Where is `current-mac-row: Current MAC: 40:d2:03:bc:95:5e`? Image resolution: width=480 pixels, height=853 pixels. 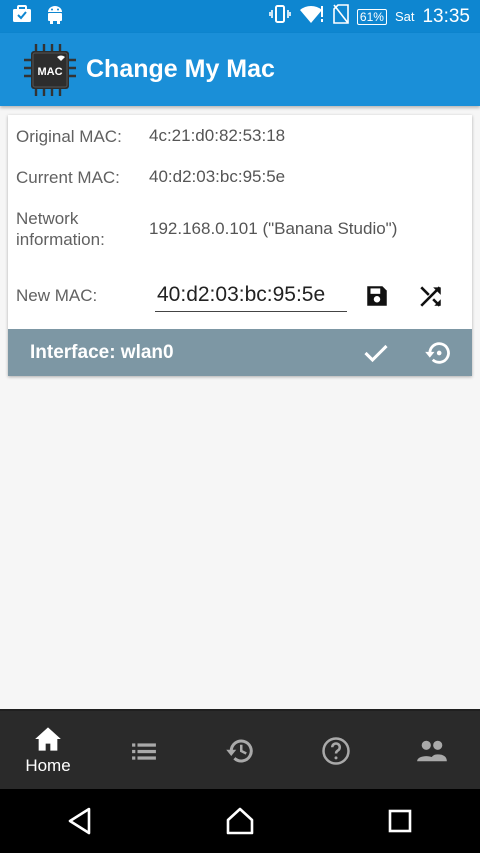 current-mac-row: Current MAC: 40:d2:03:bc:95:5e is located at coordinates (240, 177).